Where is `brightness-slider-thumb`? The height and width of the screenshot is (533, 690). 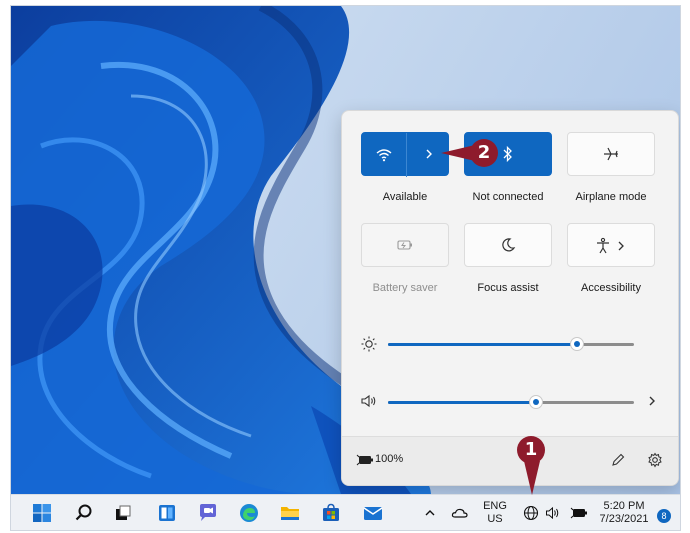
brightness-slider-thumb is located at coordinates (577, 344).